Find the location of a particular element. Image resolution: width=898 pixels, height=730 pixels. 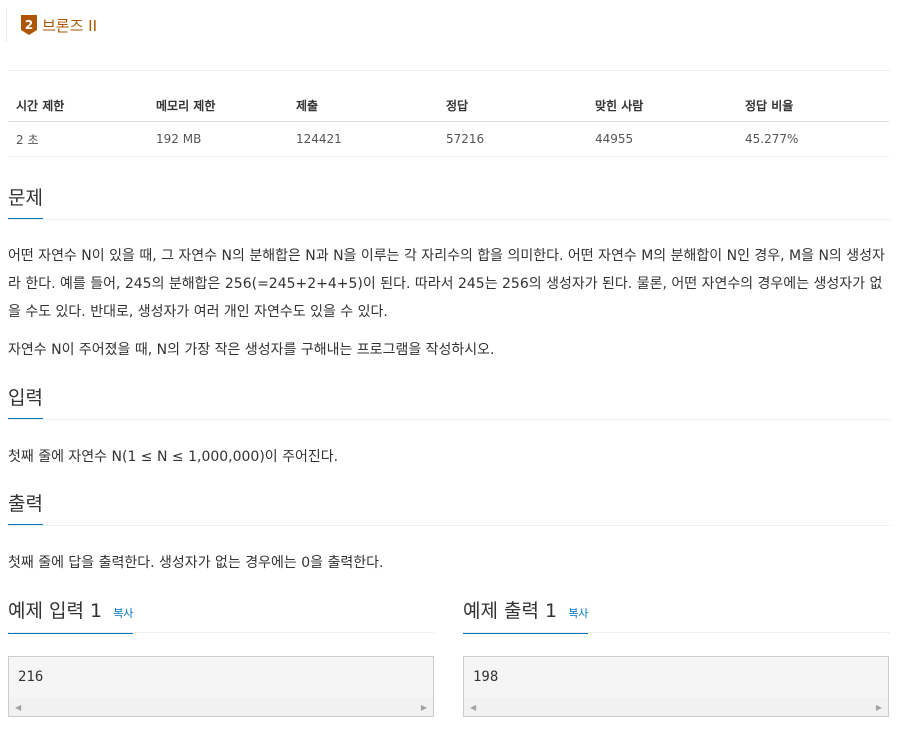

header-solvers: 맞힌 사람 is located at coordinates (662, 105).